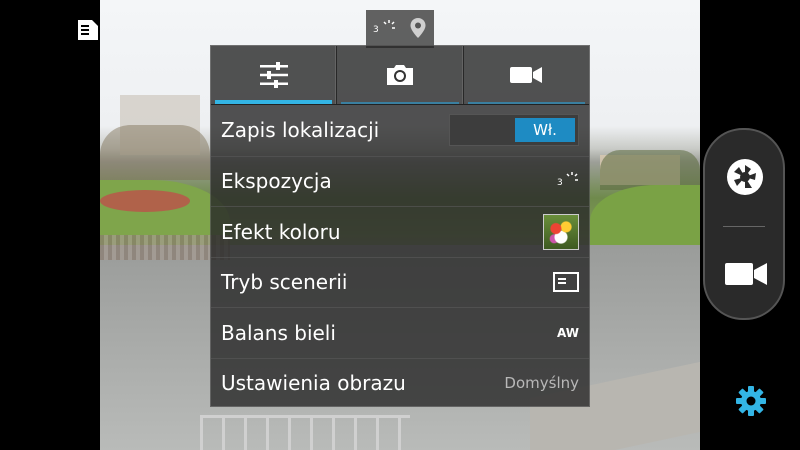 The width and height of the screenshot is (800, 450). Describe the element at coordinates (400, 231) in the screenshot. I see `setting-row-color-effect: Efekt koloru` at that location.